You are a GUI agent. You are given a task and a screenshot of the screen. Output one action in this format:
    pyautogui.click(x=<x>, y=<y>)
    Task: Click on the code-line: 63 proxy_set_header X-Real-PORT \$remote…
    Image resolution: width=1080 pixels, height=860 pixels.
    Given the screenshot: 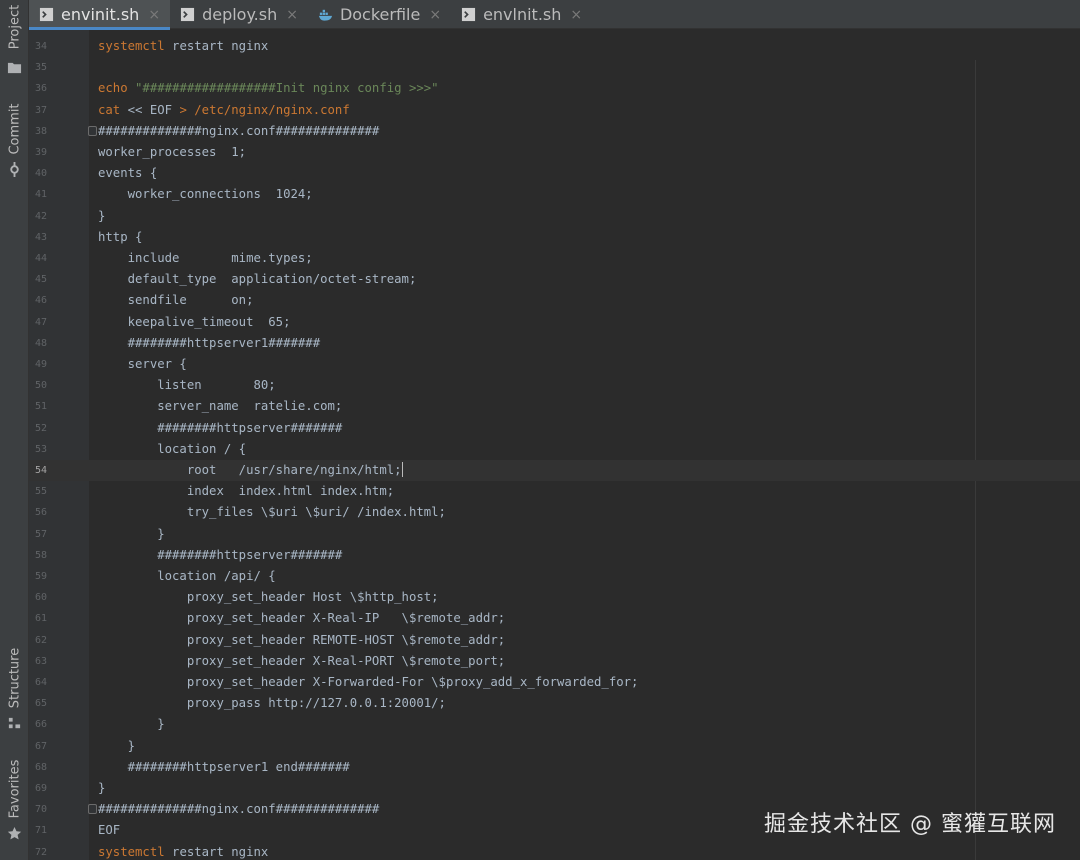 What is the action you would take?
    pyautogui.click(x=554, y=661)
    